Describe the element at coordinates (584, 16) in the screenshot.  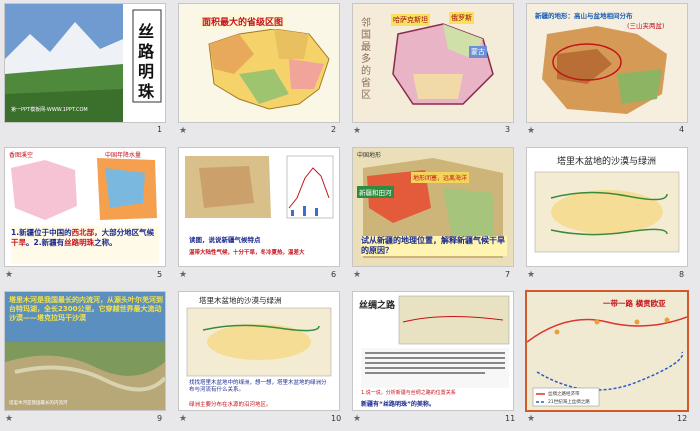
I see `slide-title: 新疆的地形：高山与盆地相间分布` at that location.